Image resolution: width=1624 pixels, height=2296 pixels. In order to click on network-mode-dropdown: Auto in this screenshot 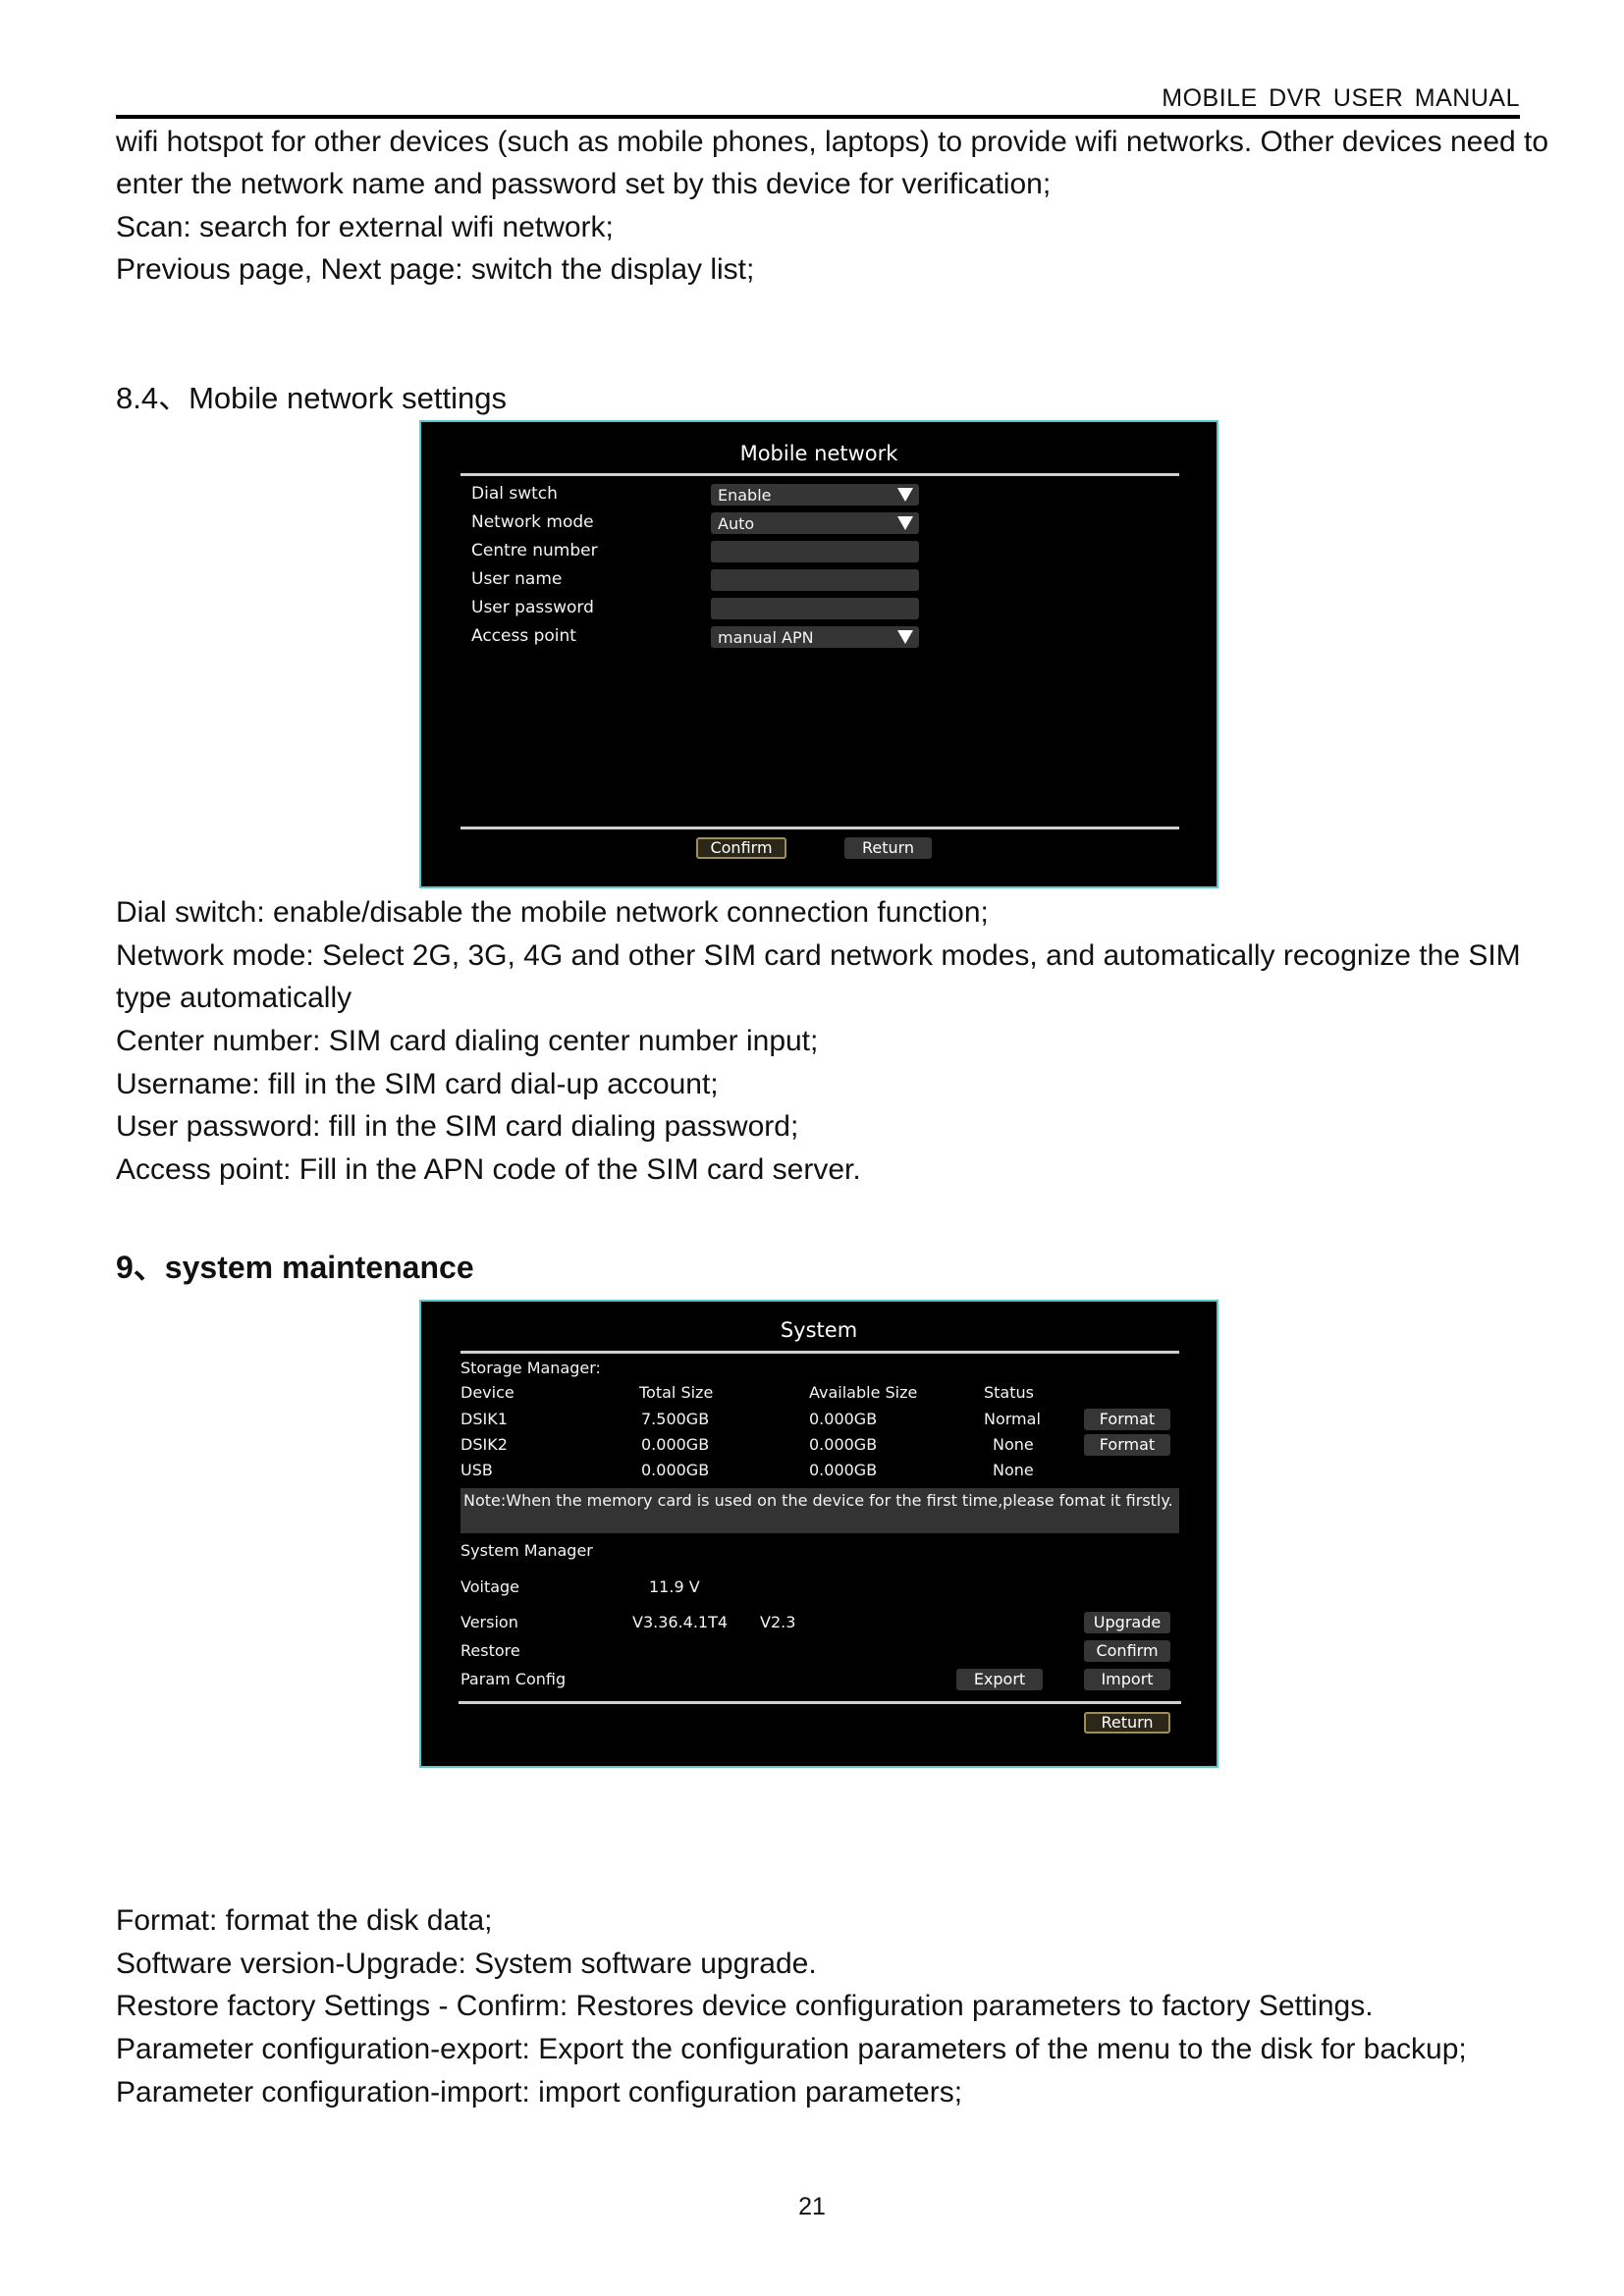, I will do `click(815, 523)`.